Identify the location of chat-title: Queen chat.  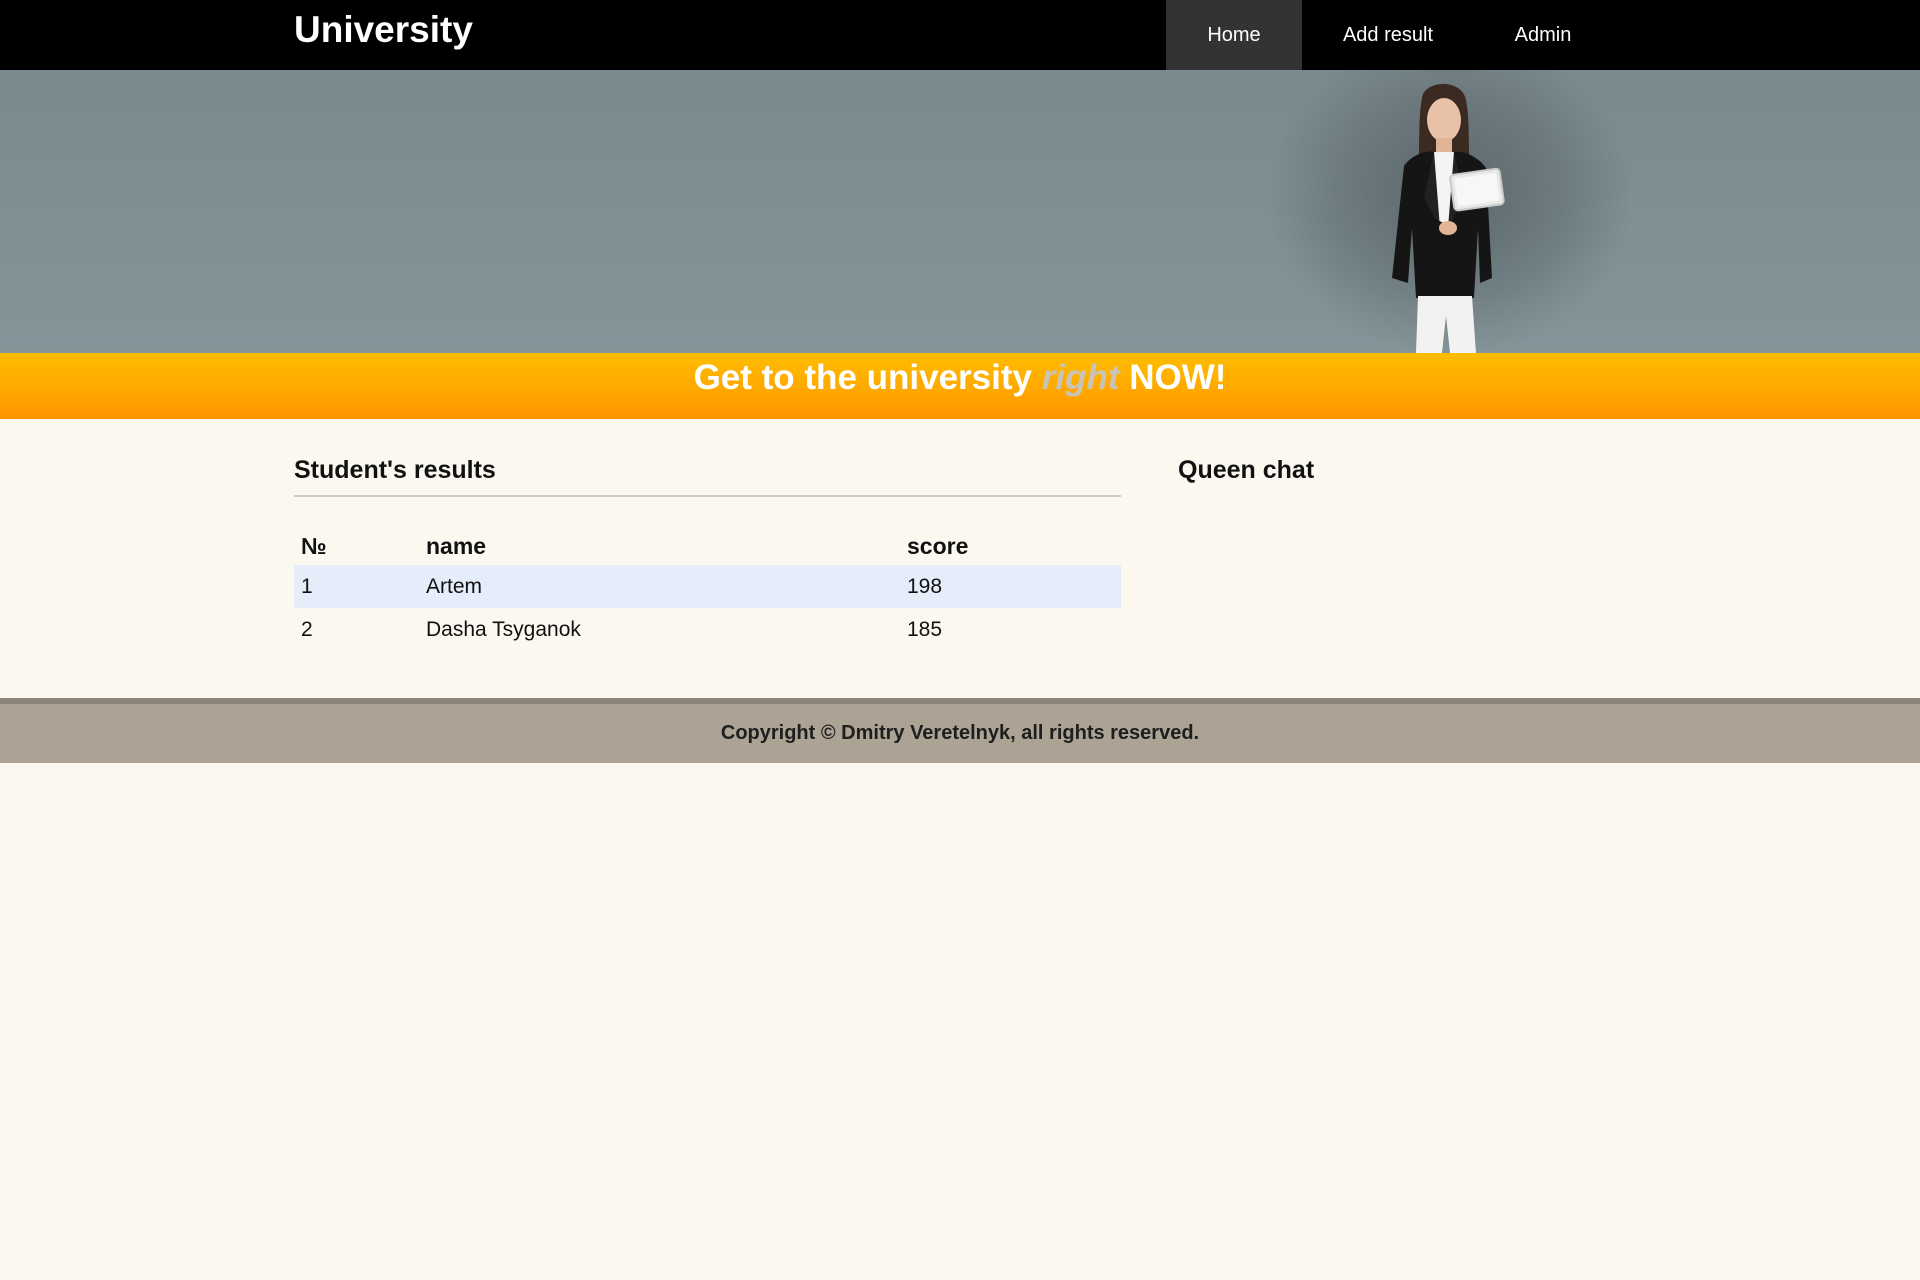
(1246, 470).